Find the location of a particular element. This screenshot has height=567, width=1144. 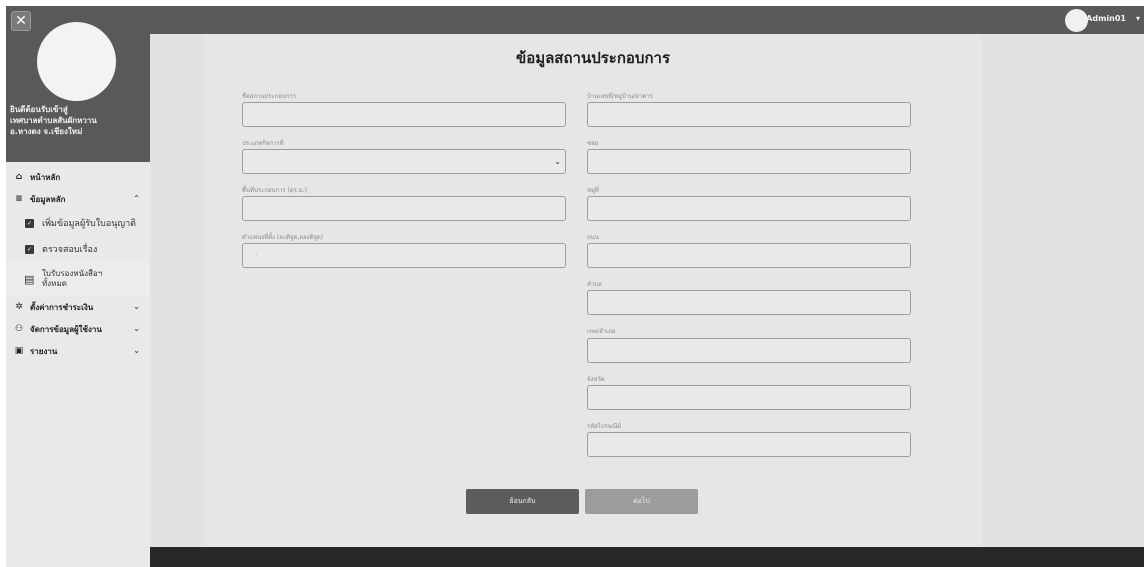

username-label: Admin01 is located at coordinates (1106, 19).